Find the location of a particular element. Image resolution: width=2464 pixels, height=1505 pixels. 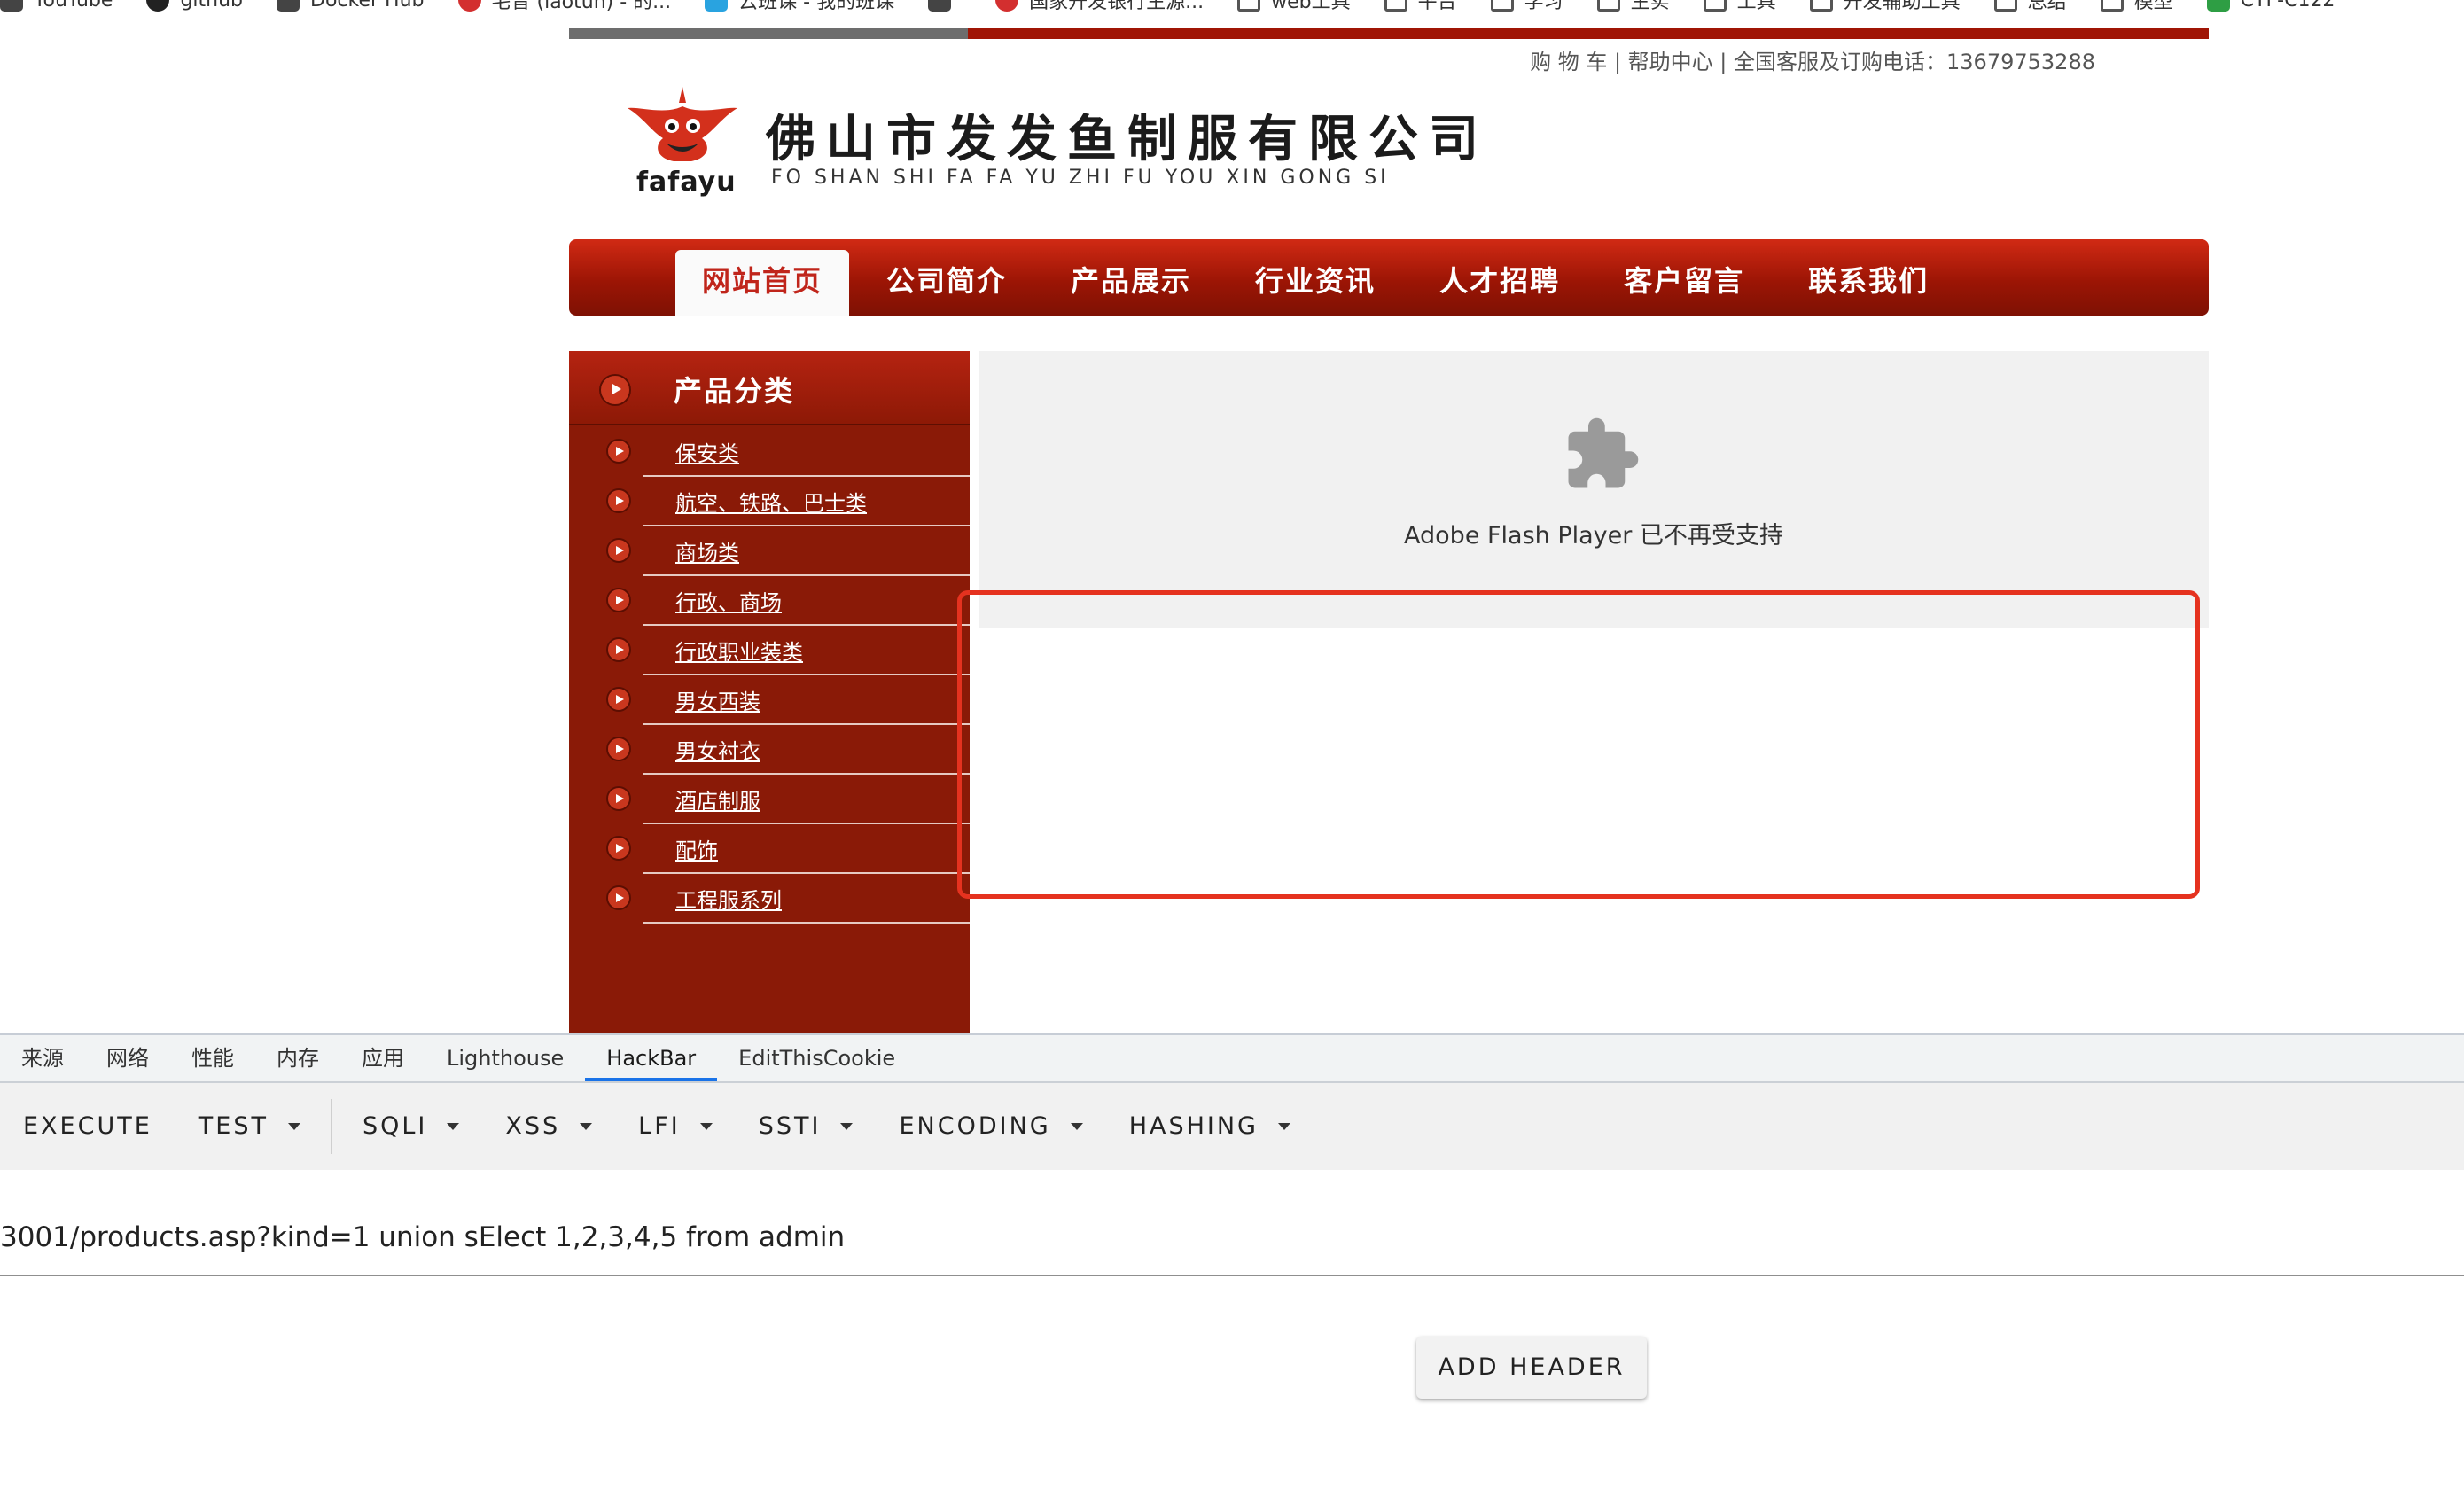

category-item: 行政、商场 is located at coordinates (769, 601).